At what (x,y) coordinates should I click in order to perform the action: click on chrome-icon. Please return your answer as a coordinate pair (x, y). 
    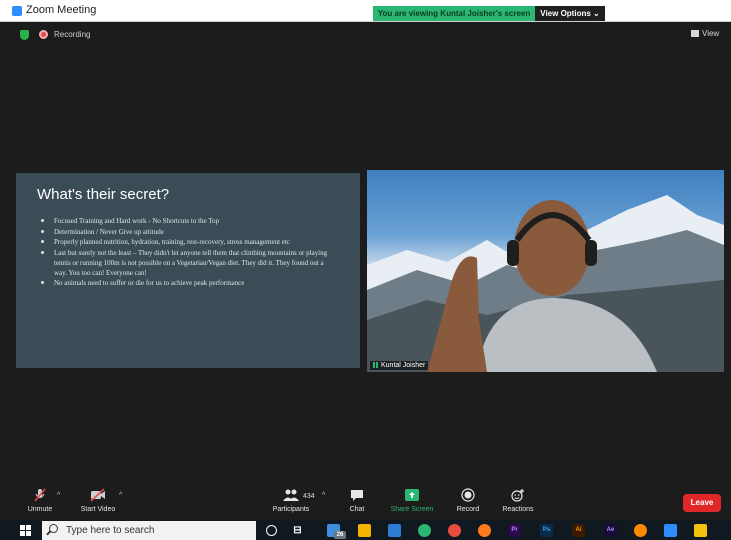
    Looking at the image, I should click on (454, 530).